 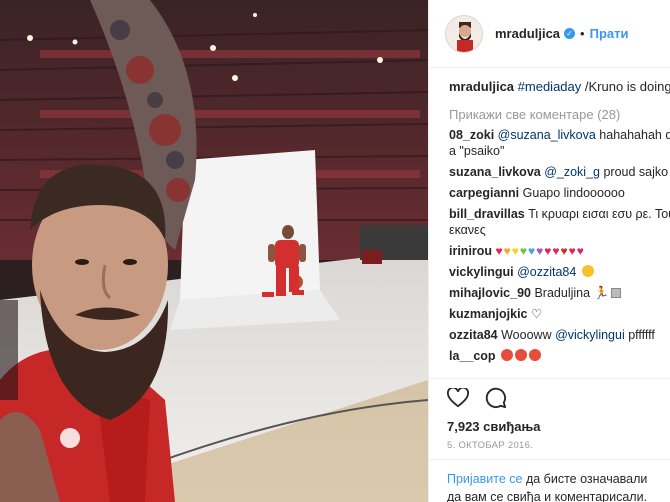 I want to click on post-header: mraduljica ✓ • Прати, so click(x=549, y=34).